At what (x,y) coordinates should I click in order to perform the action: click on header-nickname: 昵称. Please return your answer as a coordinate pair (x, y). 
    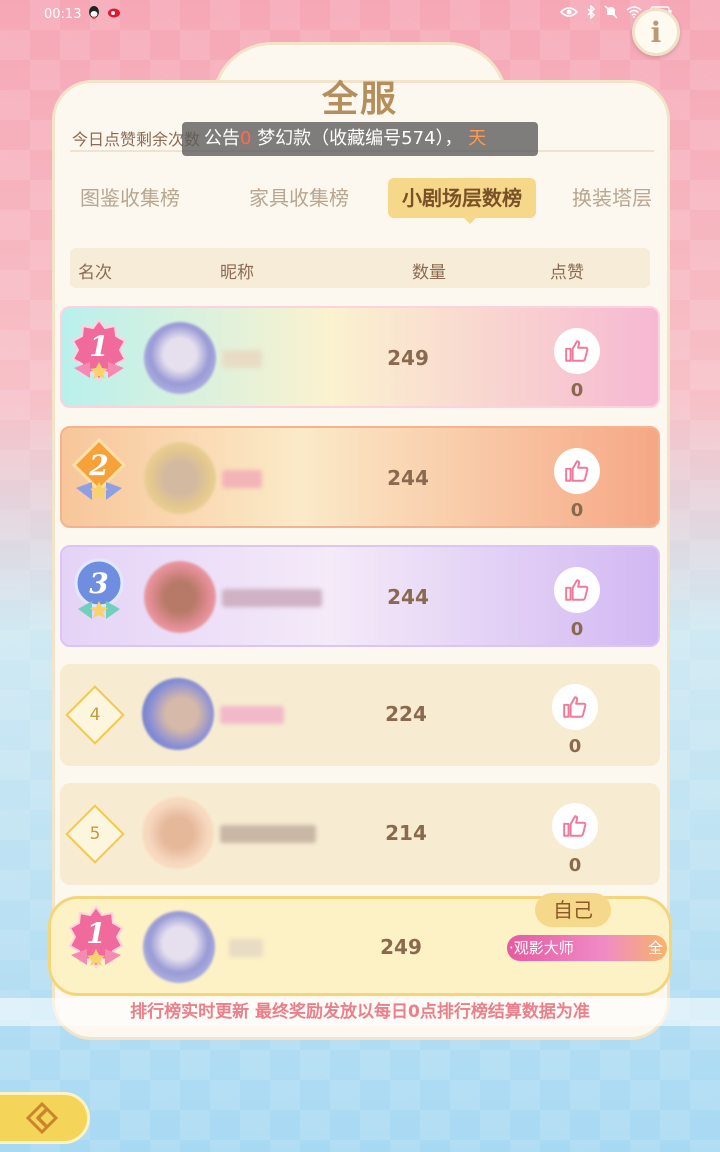
    Looking at the image, I should click on (237, 273).